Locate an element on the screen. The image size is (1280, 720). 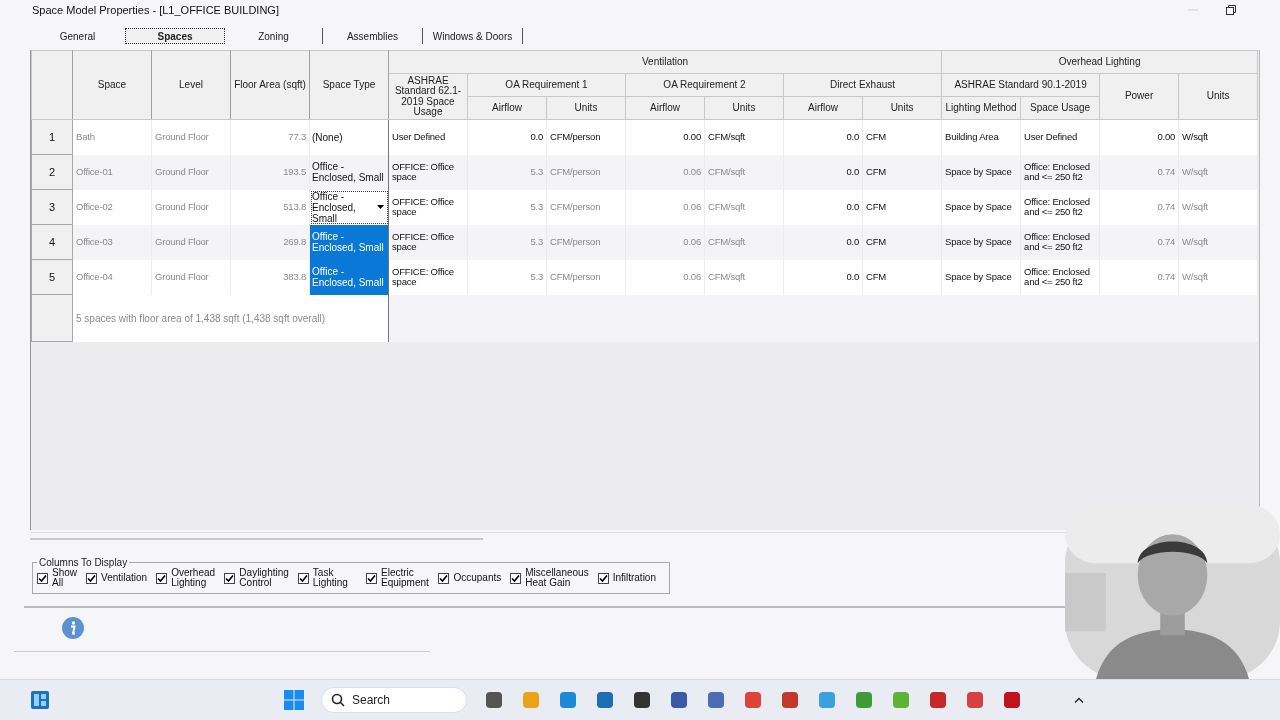
column-header: Units is located at coordinates (1218, 96).